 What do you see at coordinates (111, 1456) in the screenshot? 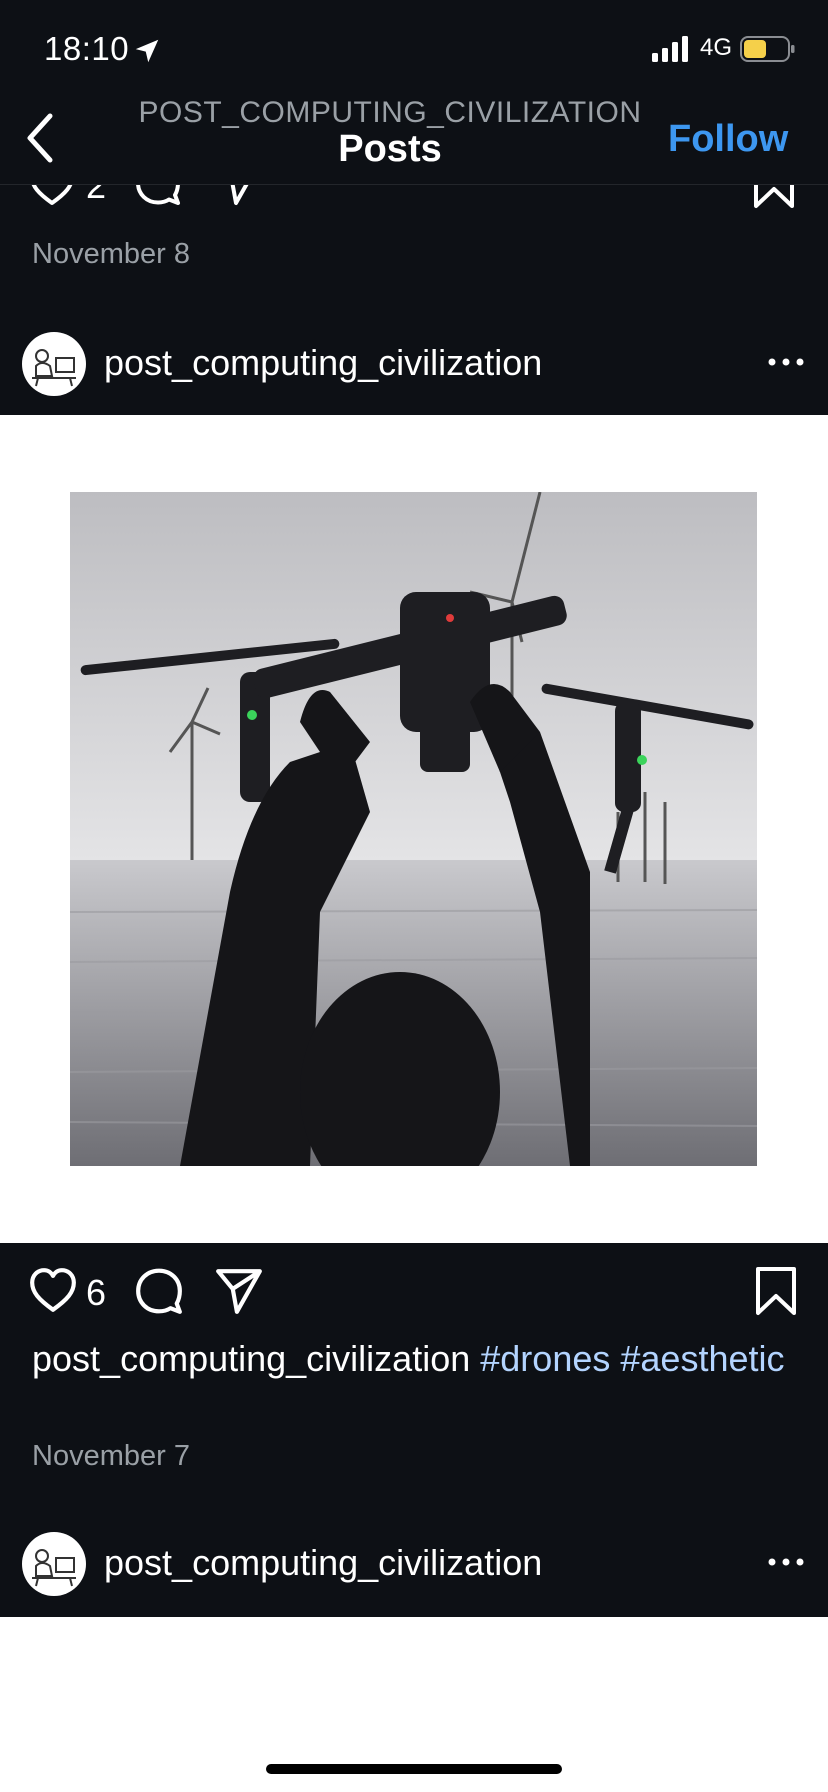
I see `post-date: November 7` at bounding box center [111, 1456].